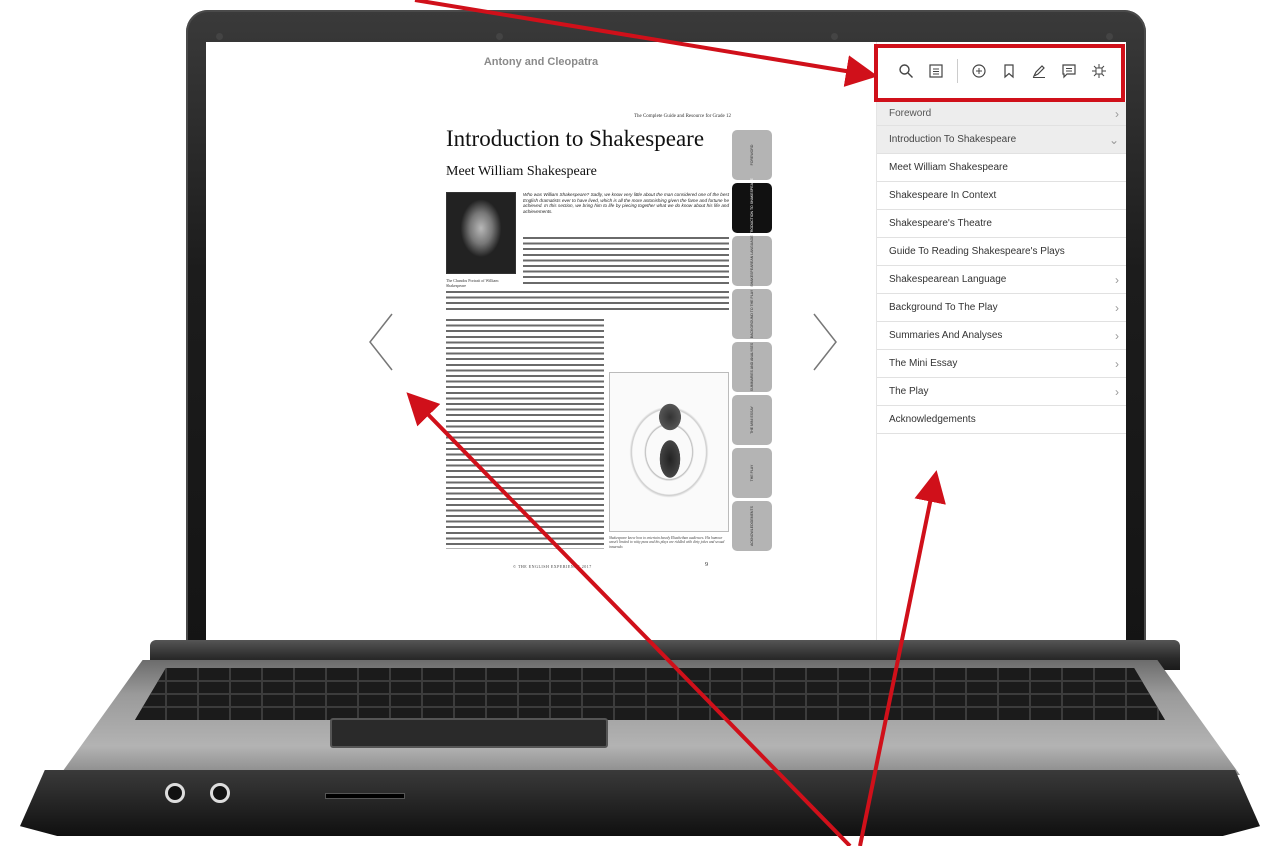 The height and width of the screenshot is (846, 1271). What do you see at coordinates (552, 566) in the screenshot?
I see `page-footer: © THE ENGLISH EXPERIENCE 2017` at bounding box center [552, 566].